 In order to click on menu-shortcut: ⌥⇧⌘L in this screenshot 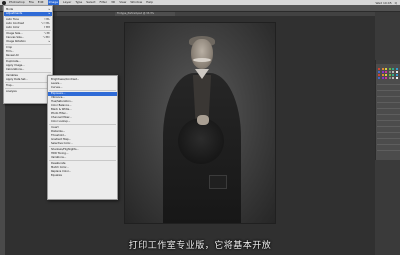, I will do `click(45, 23)`.